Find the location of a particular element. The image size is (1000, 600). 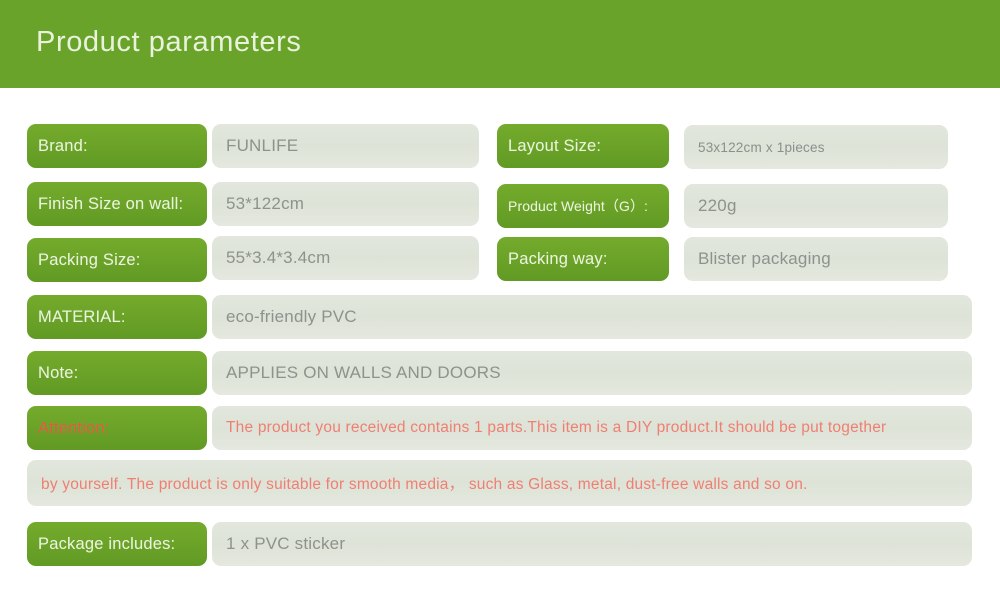

value-finish-size-on-wall: 53*122cm is located at coordinates (345, 204).